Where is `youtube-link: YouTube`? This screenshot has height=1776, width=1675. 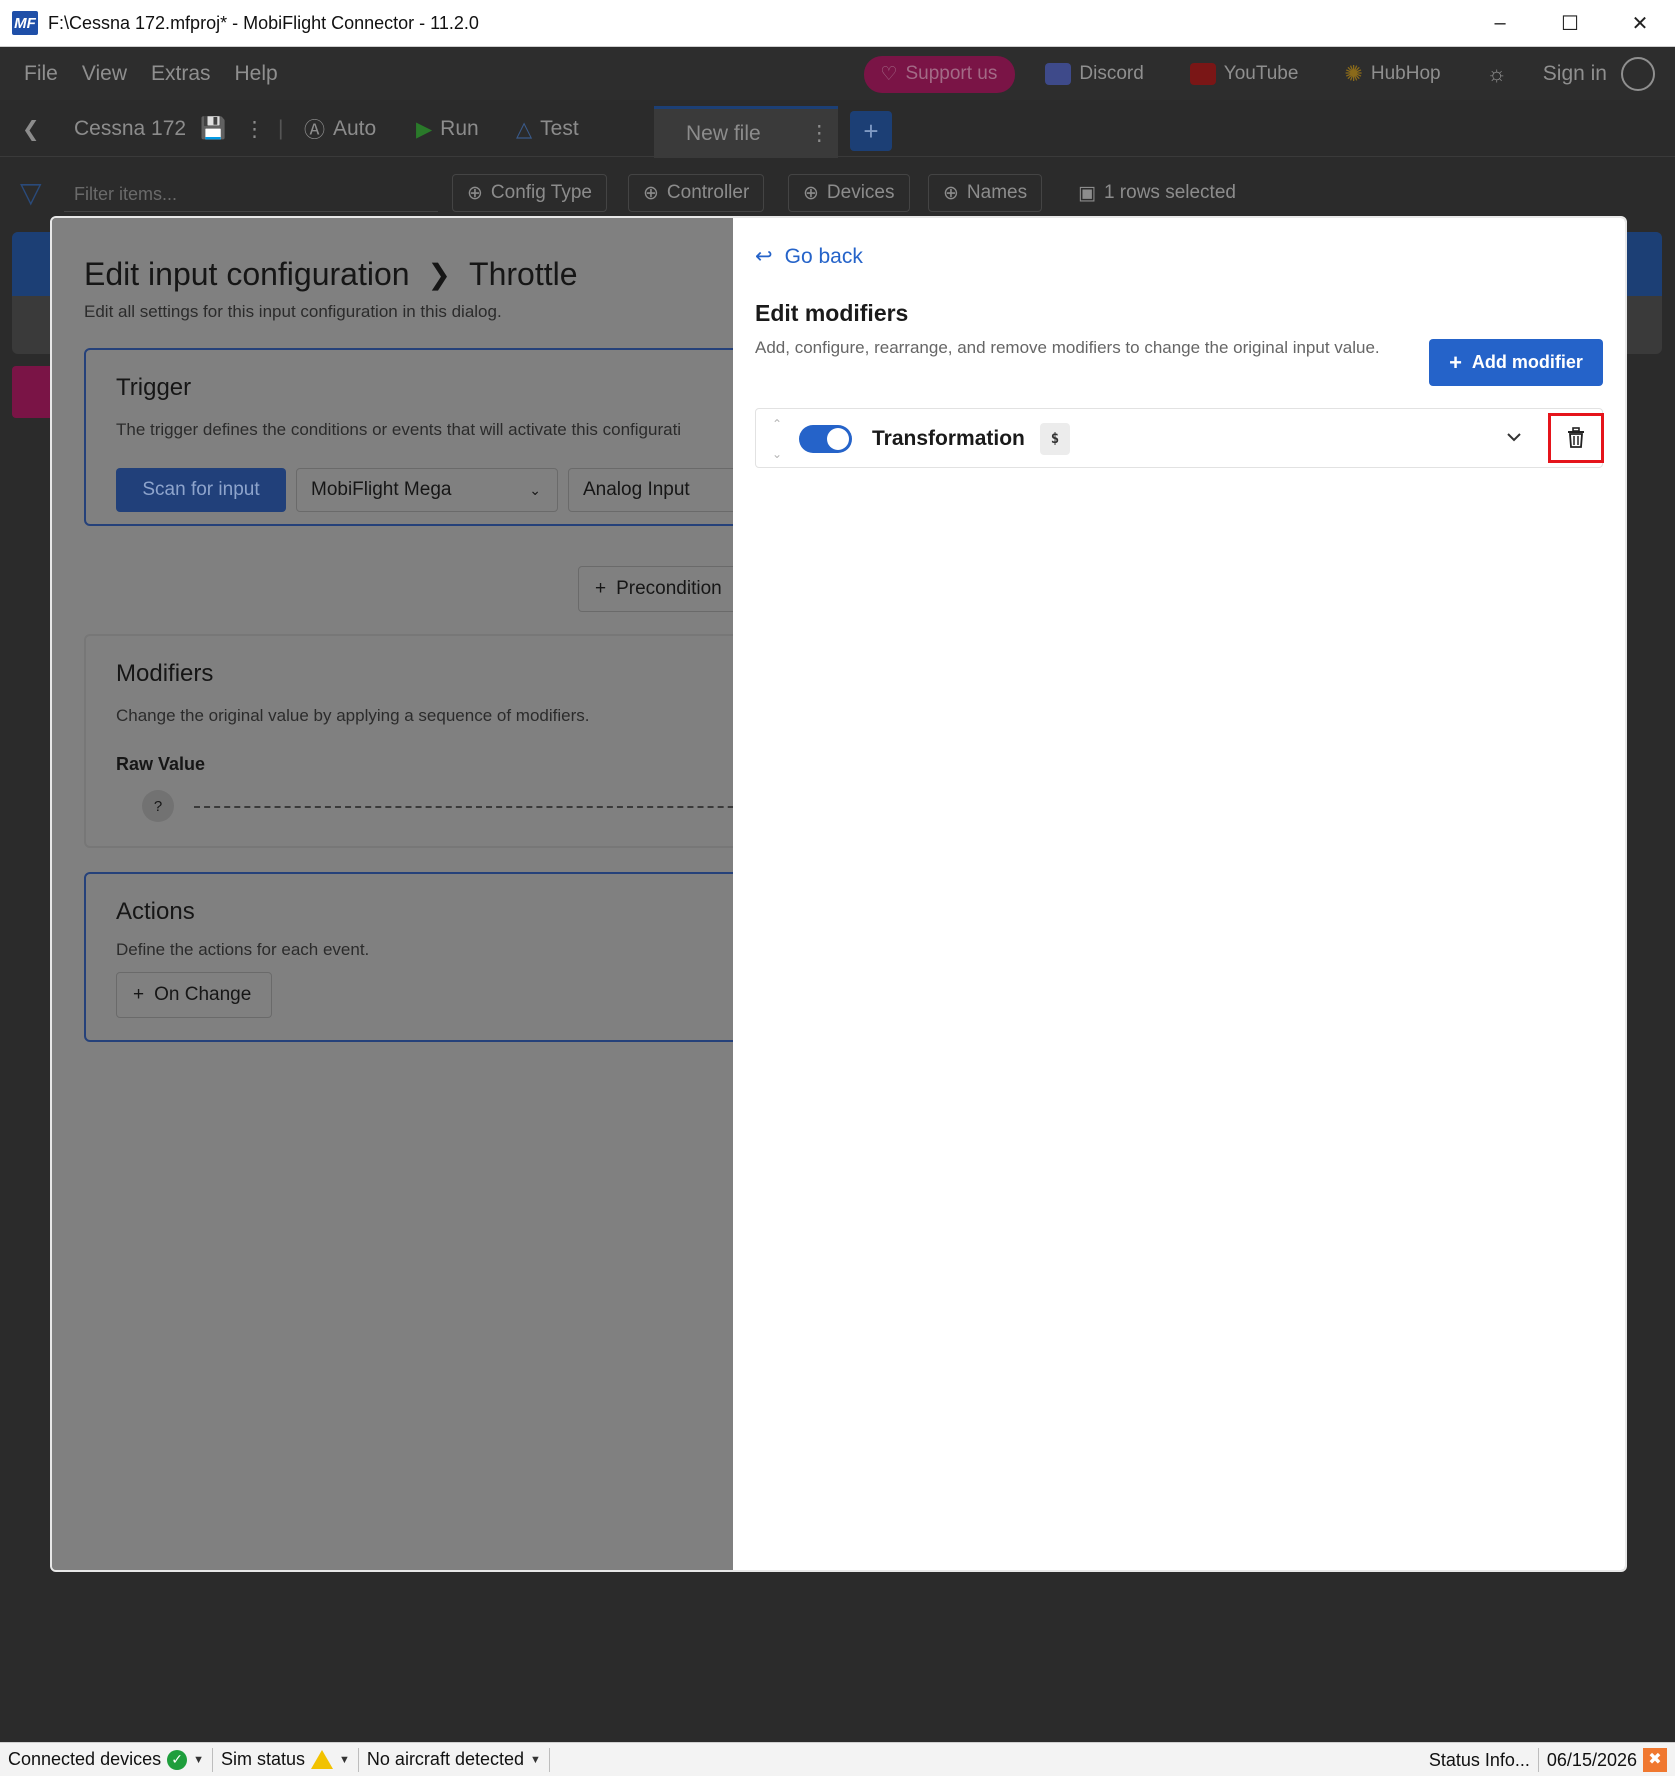
youtube-link: YouTube is located at coordinates (1244, 74).